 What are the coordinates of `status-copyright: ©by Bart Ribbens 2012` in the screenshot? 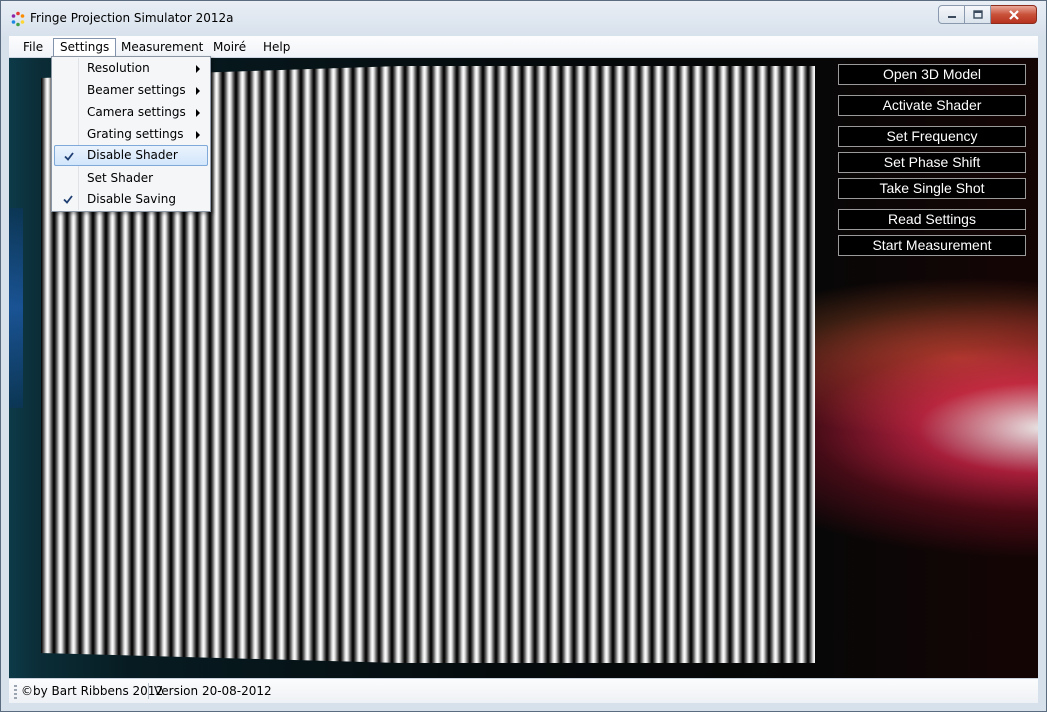 It's located at (92, 691).